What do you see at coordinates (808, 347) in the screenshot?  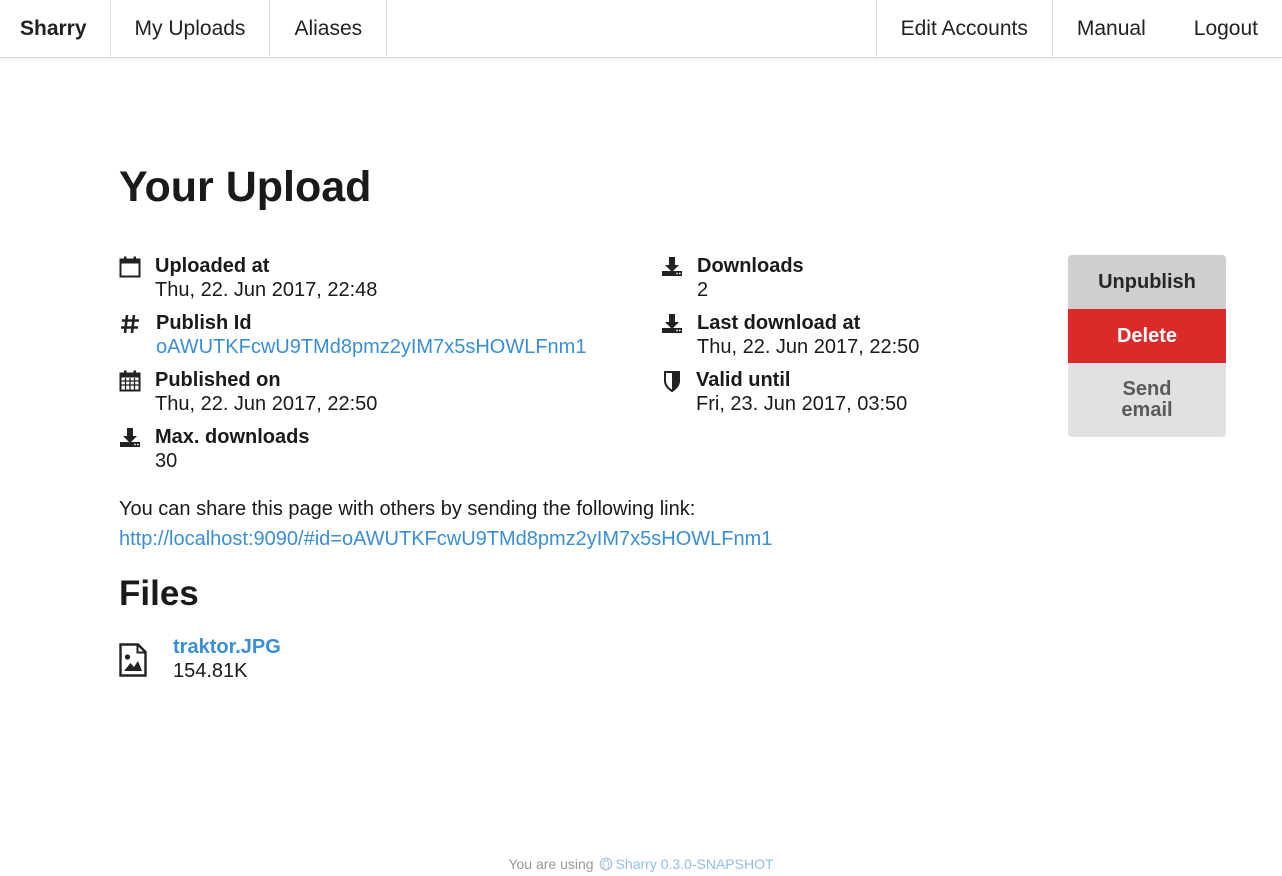 I see `last-download-value: Thu, 22. Jun 2017, 22:50` at bounding box center [808, 347].